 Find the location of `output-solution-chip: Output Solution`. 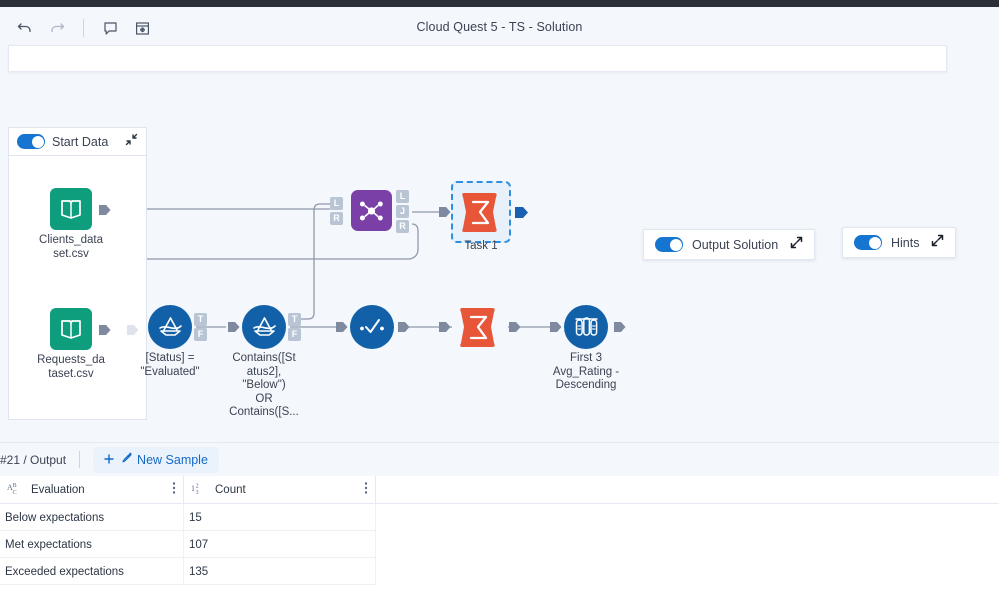

output-solution-chip: Output Solution is located at coordinates (729, 244).